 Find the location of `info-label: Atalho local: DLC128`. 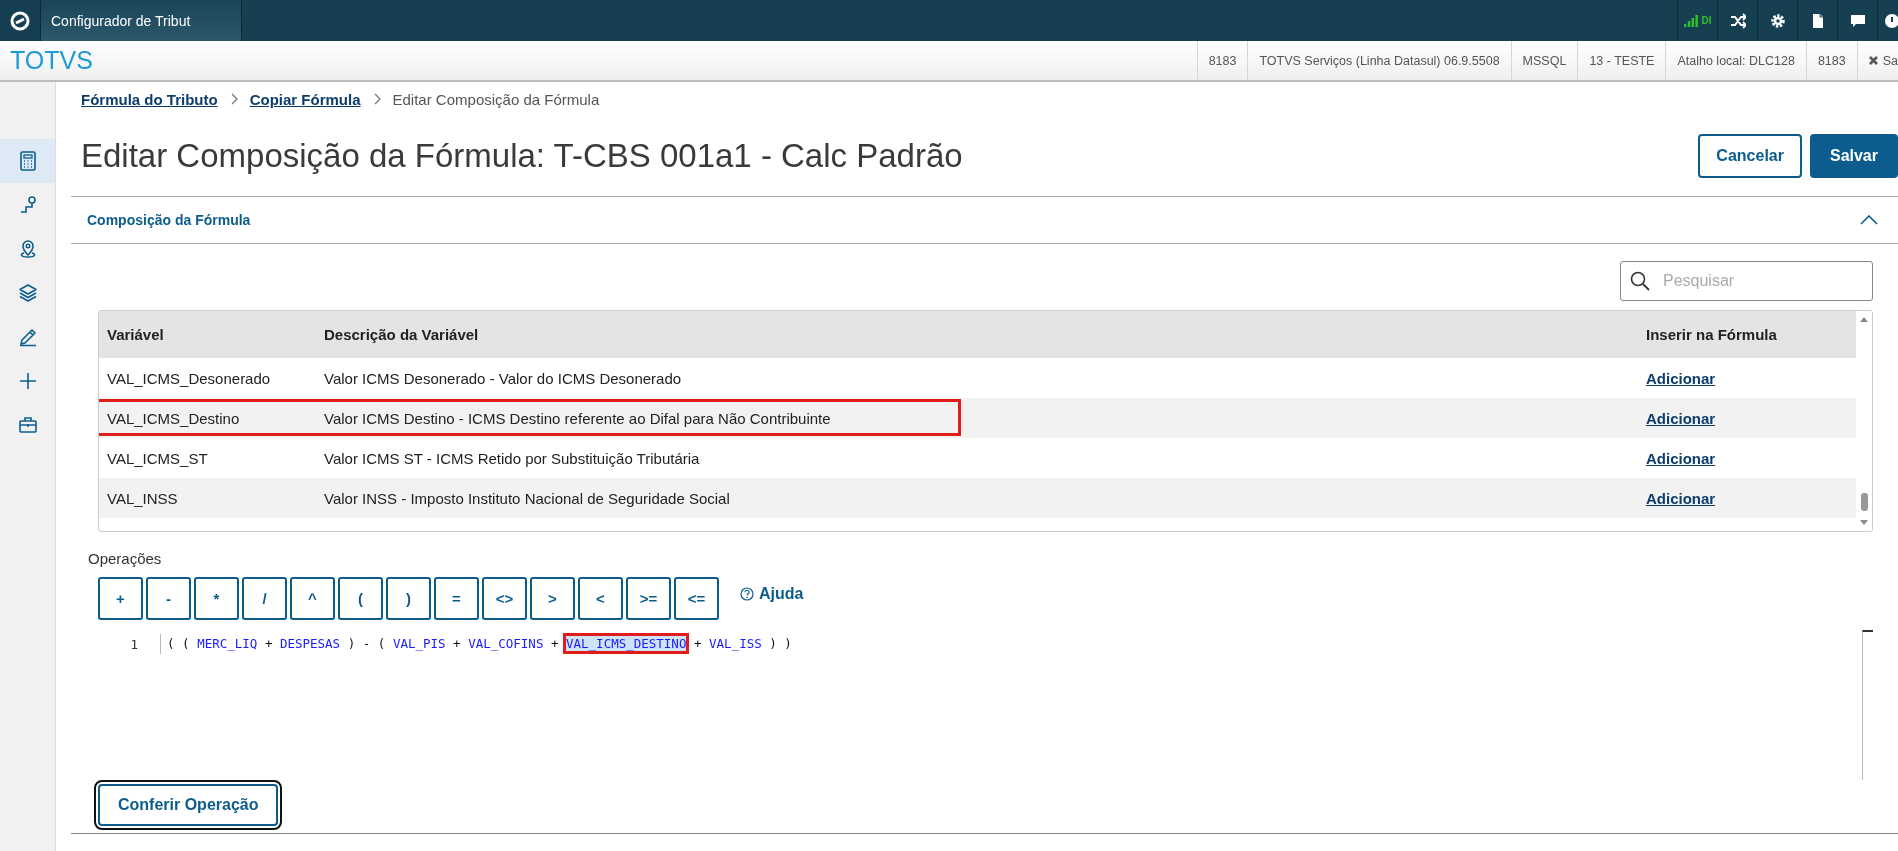

info-label: Atalho local: DLC128 is located at coordinates (1735, 60).